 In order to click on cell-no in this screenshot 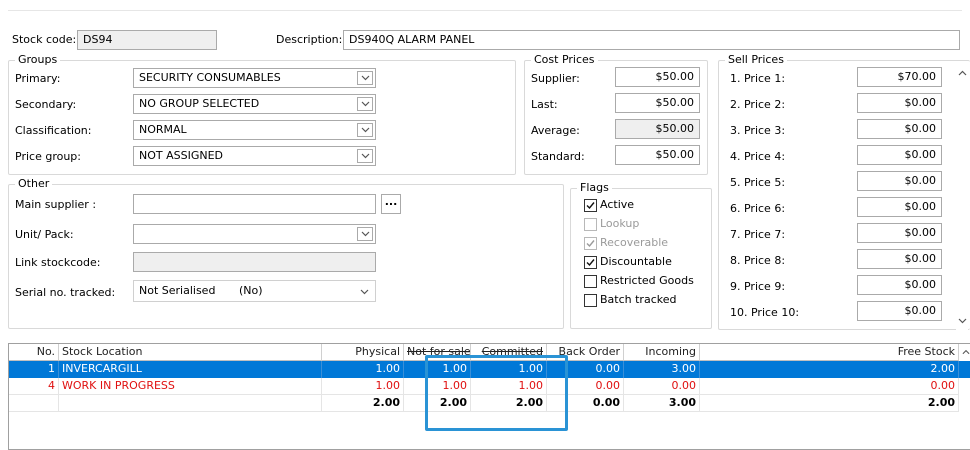, I will do `click(34, 403)`.